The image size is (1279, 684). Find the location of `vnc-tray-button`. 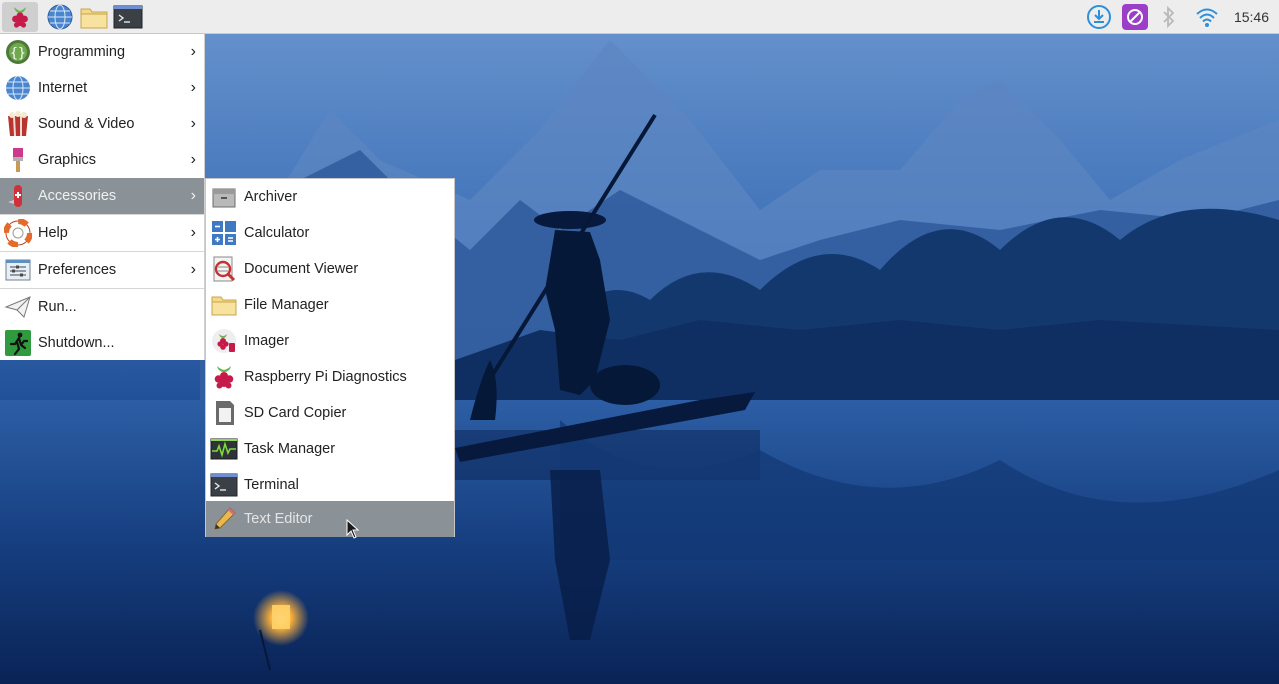

vnc-tray-button is located at coordinates (1135, 17).